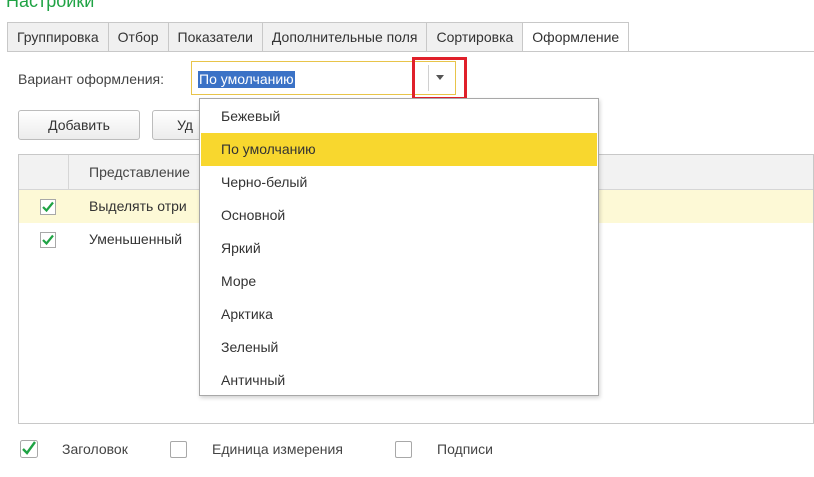 This screenshot has height=477, width=814. Describe the element at coordinates (399, 182) in the screenshot. I see `dropdown-option: Черно-белый` at that location.